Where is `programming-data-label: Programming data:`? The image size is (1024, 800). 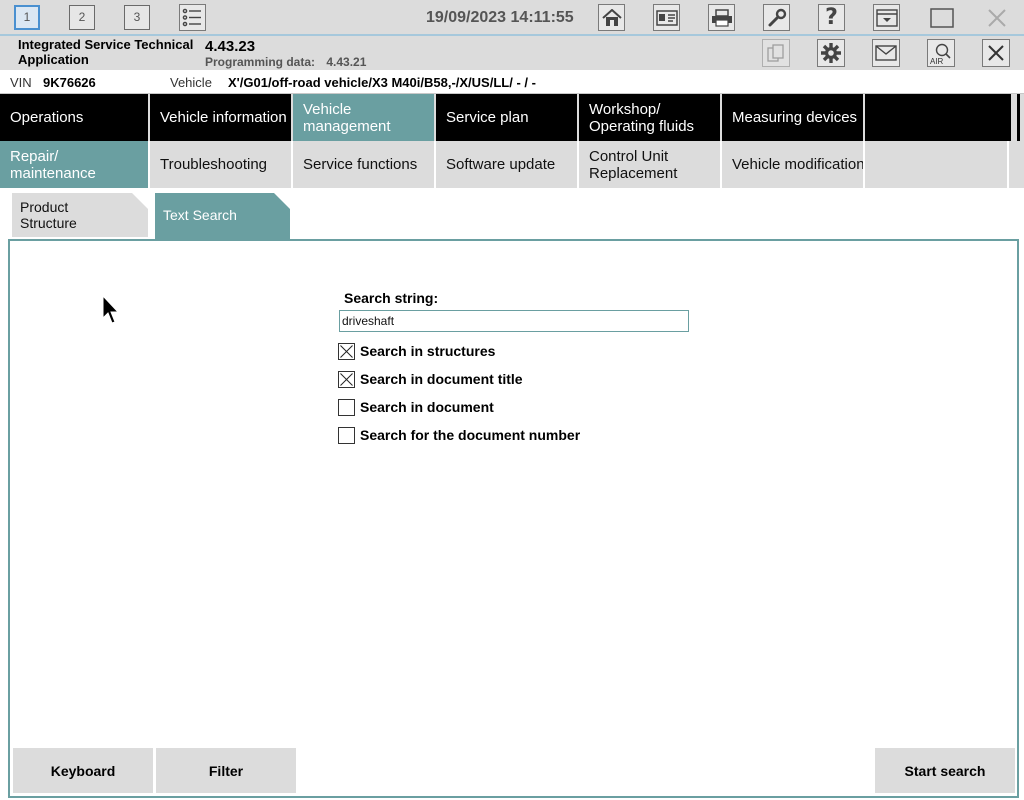 programming-data-label: Programming data: is located at coordinates (260, 62).